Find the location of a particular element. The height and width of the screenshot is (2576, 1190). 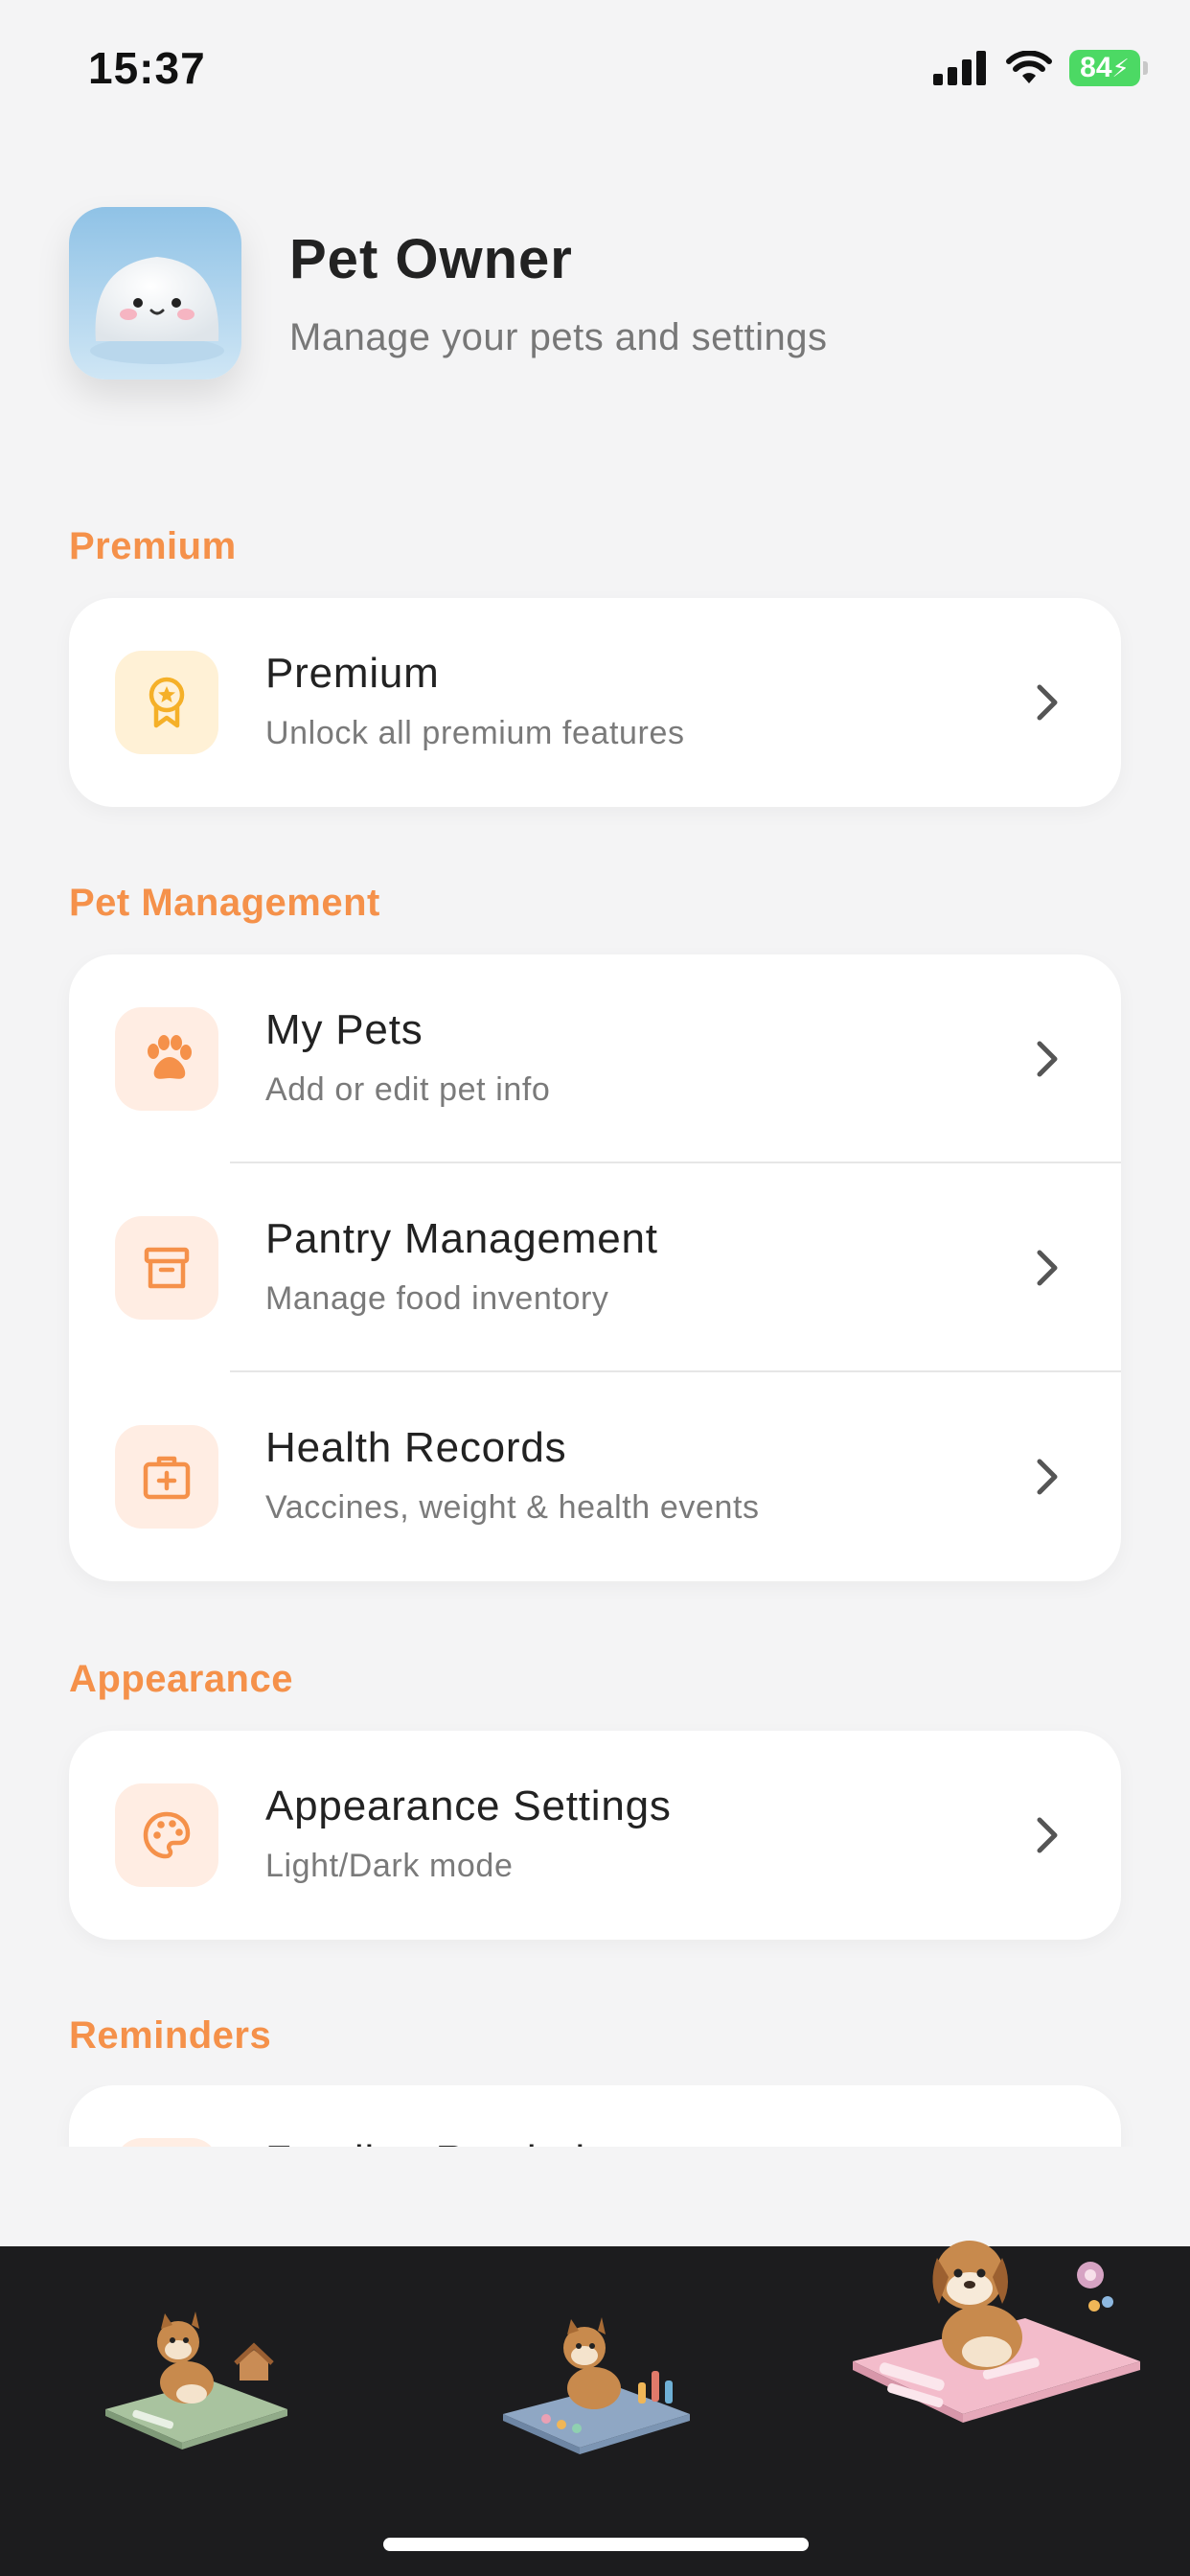

menu-item-subtitle: Vaccines, weight & health events is located at coordinates (512, 1507).